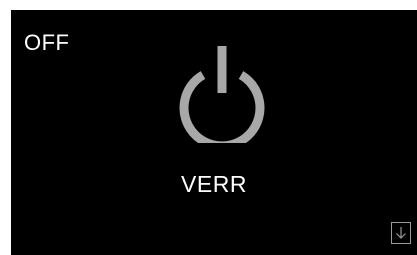 The height and width of the screenshot is (255, 417). I want to click on power-icon, so click(222, 94).